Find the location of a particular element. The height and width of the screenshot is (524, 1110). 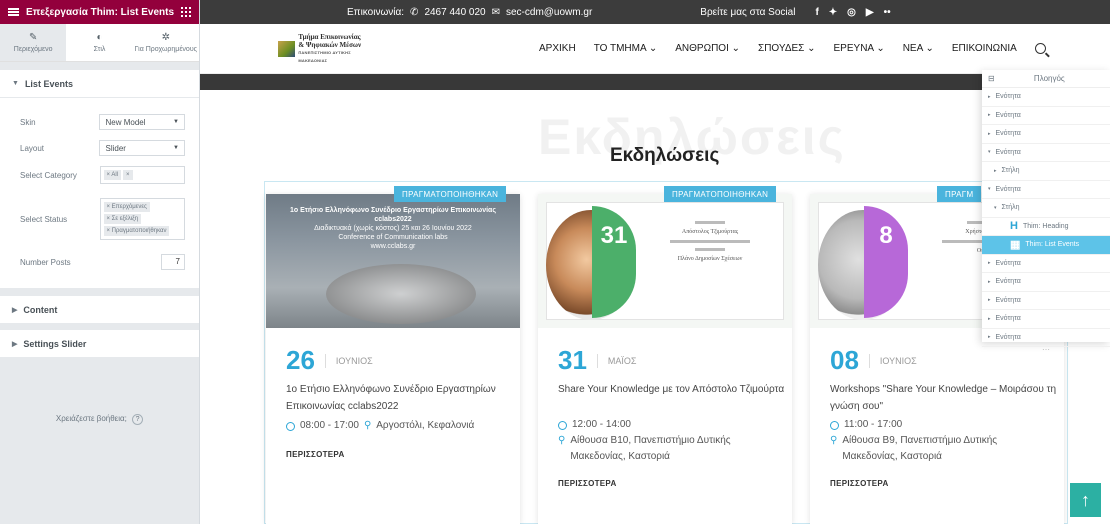

instagram-icon: ◎ is located at coordinates (851, 12).